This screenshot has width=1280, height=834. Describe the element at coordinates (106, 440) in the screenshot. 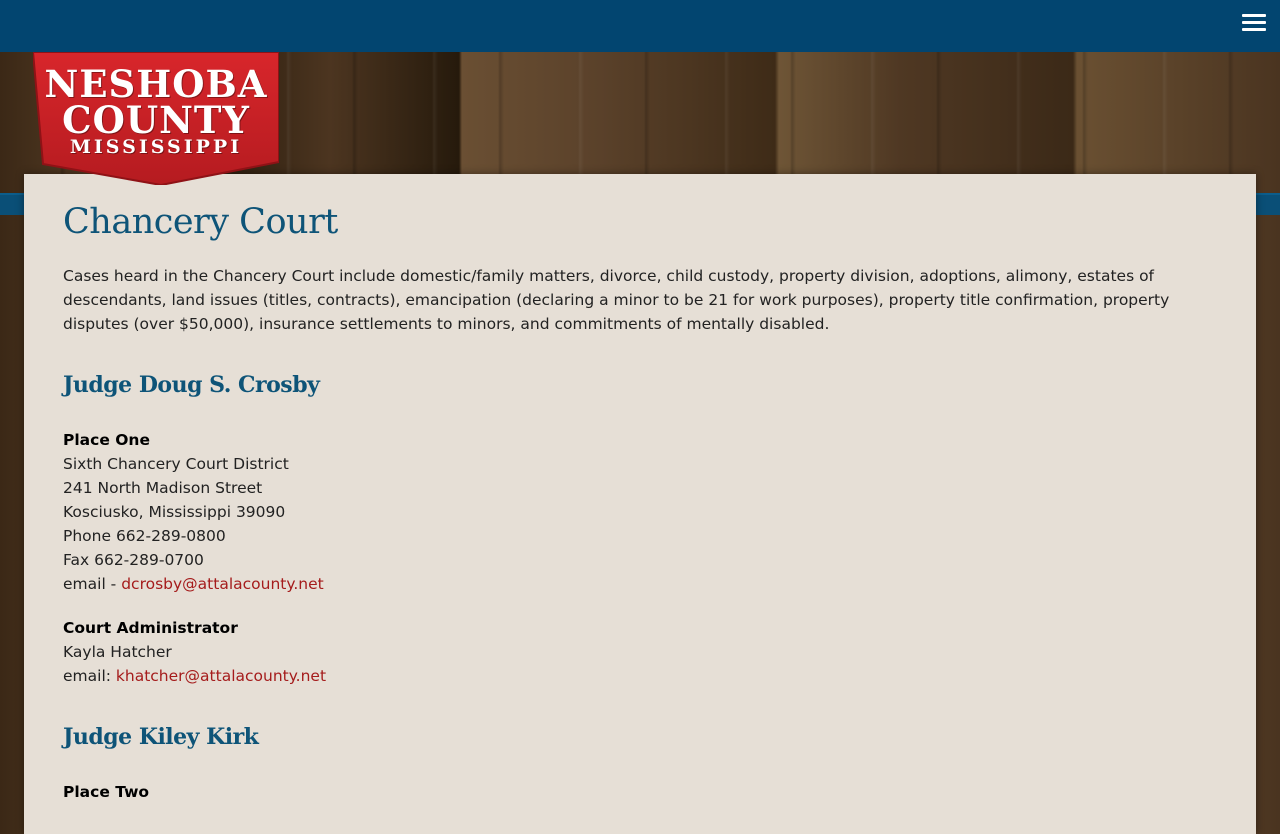

I see `judge-one-place: Place One` at that location.